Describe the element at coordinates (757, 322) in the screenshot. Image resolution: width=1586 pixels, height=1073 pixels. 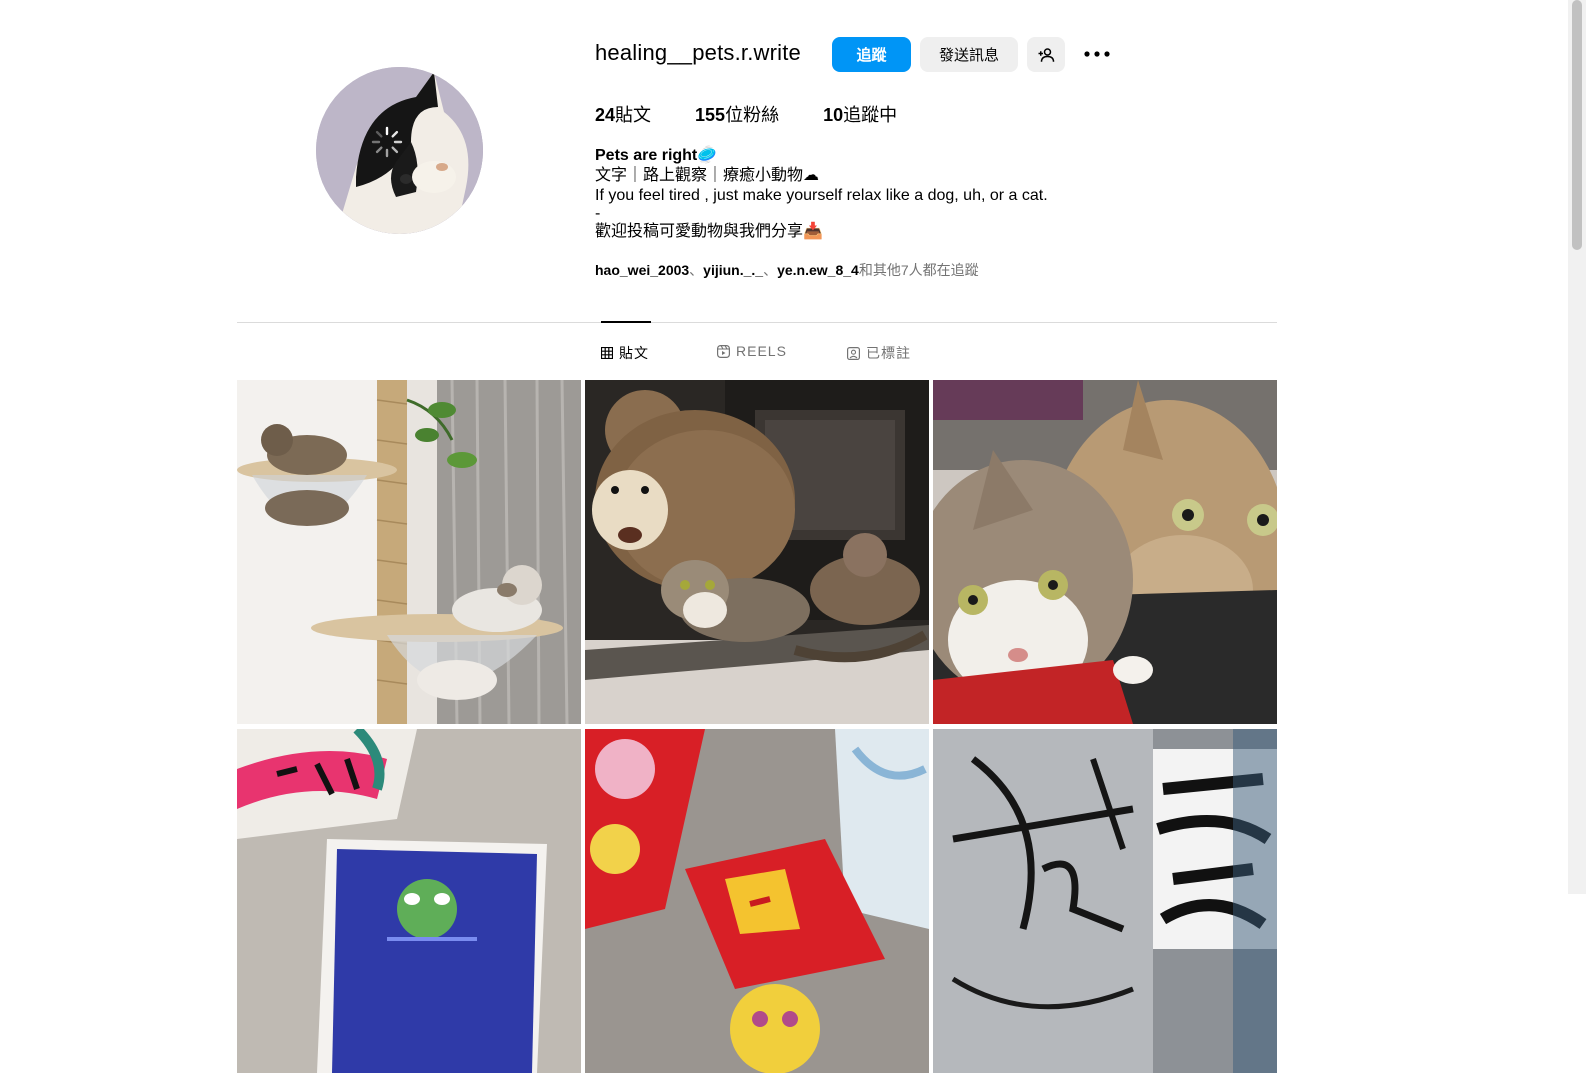
I see `tabs-divider` at that location.